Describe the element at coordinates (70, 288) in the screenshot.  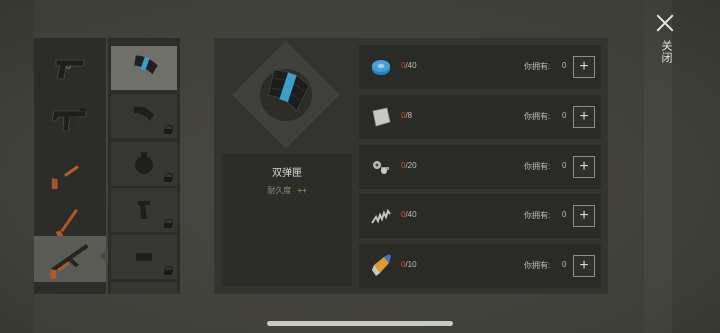
I see `weapon-slot-sniper` at that location.